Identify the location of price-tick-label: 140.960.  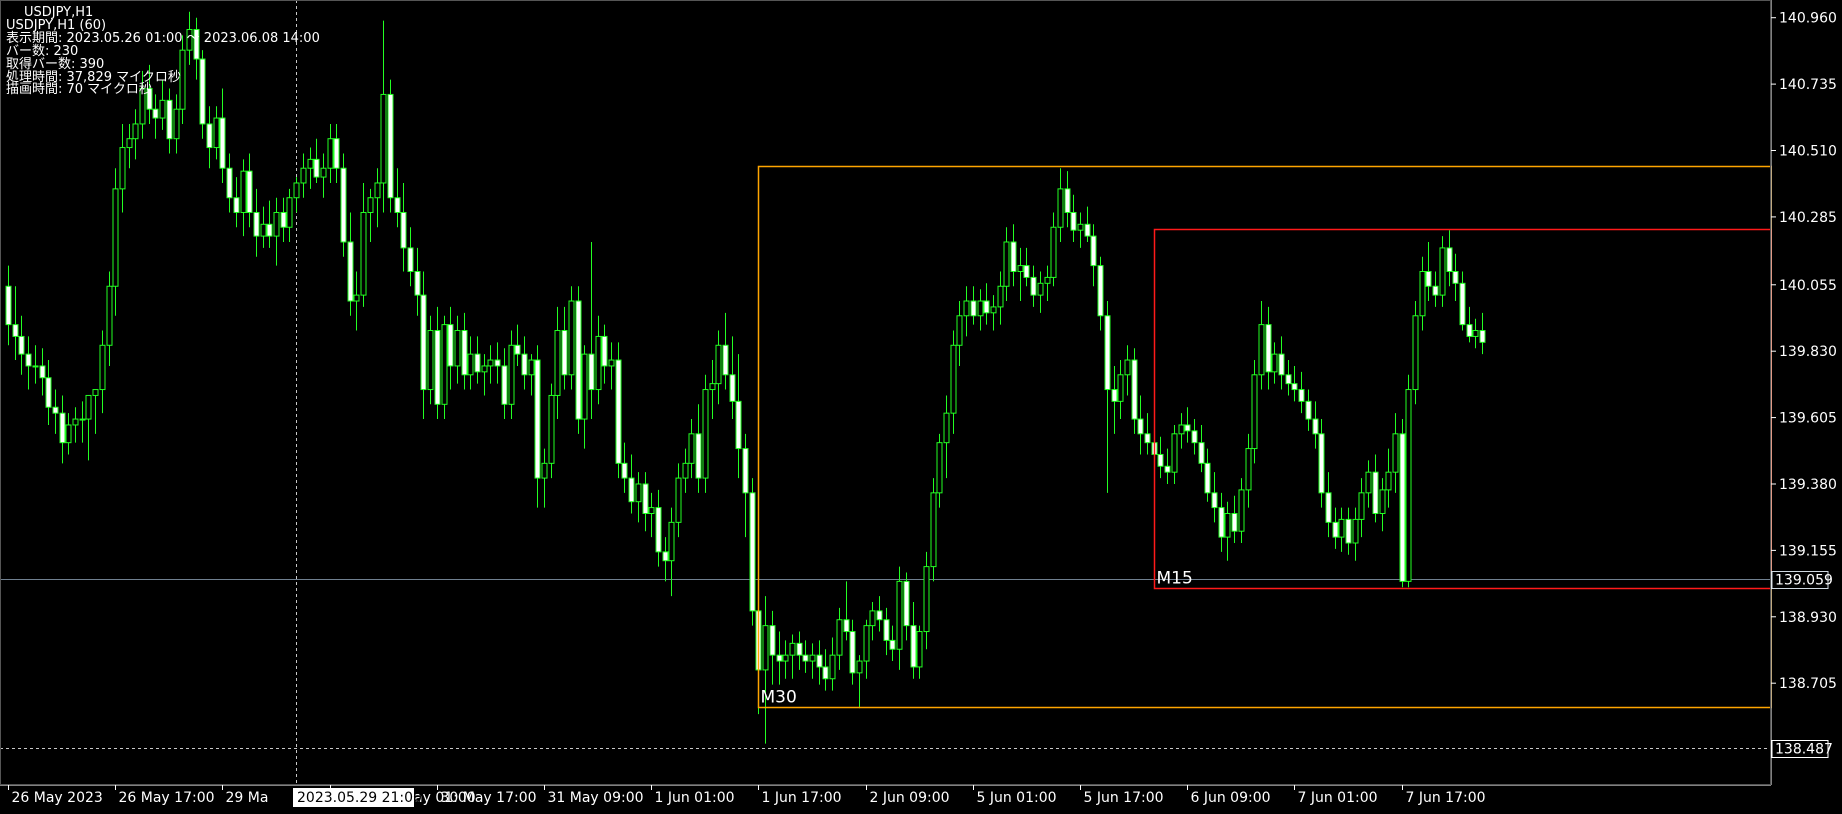
(1808, 19).